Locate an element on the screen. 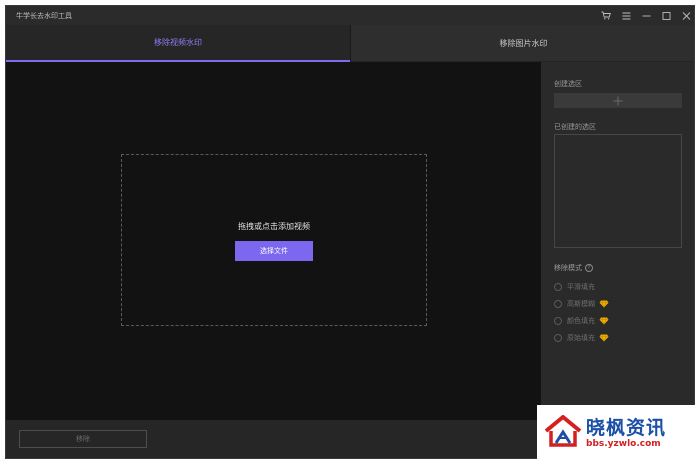 This screenshot has width=700, height=464. remove-button: 移除 is located at coordinates (83, 439).